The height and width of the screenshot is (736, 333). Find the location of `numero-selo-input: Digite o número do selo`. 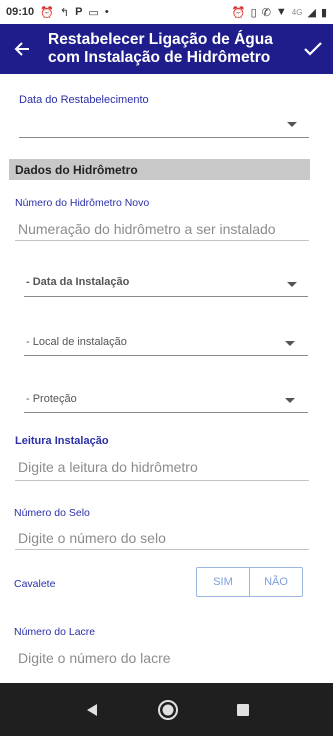

numero-selo-input: Digite o número do selo is located at coordinates (92, 538).